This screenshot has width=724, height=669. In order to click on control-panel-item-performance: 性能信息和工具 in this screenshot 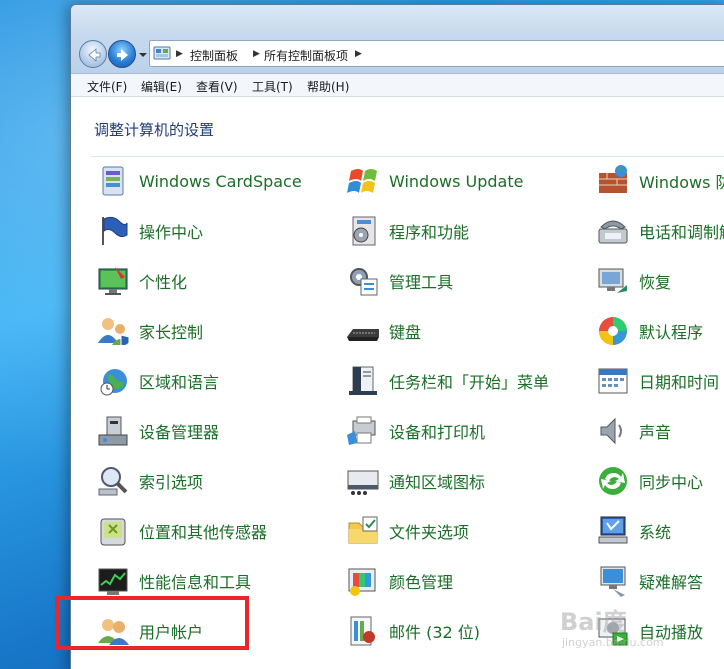, I will do `click(173, 581)`.